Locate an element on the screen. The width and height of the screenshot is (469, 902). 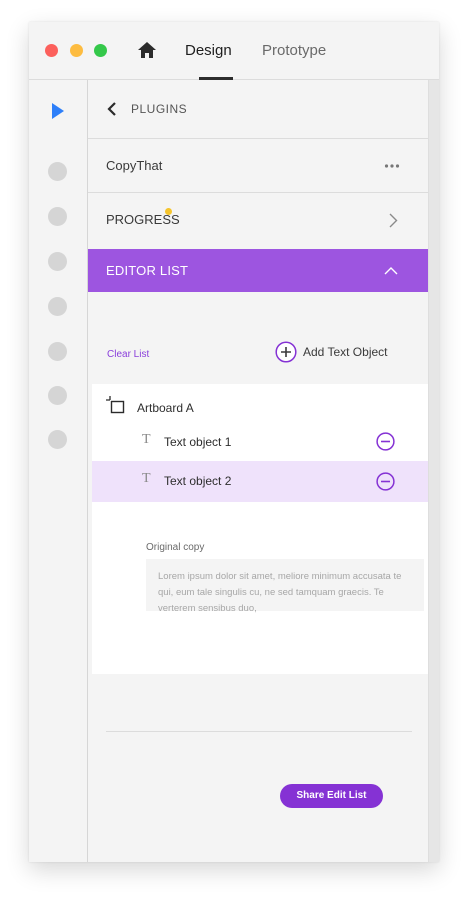
title-bar: Design Prototype is located at coordinates (234, 51).